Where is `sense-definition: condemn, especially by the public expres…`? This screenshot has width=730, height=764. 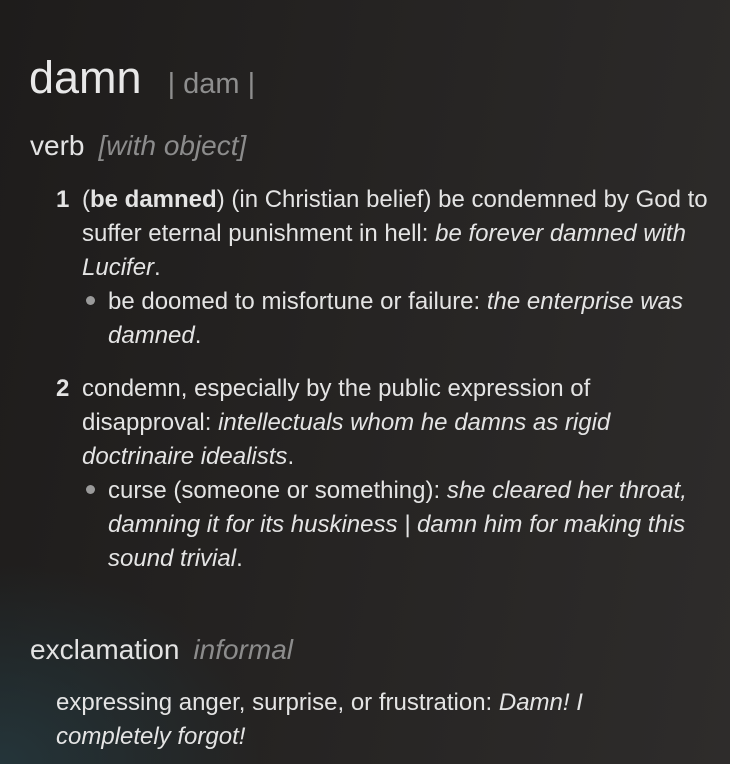
sense-definition: condemn, especially by the public expres… is located at coordinates (399, 423).